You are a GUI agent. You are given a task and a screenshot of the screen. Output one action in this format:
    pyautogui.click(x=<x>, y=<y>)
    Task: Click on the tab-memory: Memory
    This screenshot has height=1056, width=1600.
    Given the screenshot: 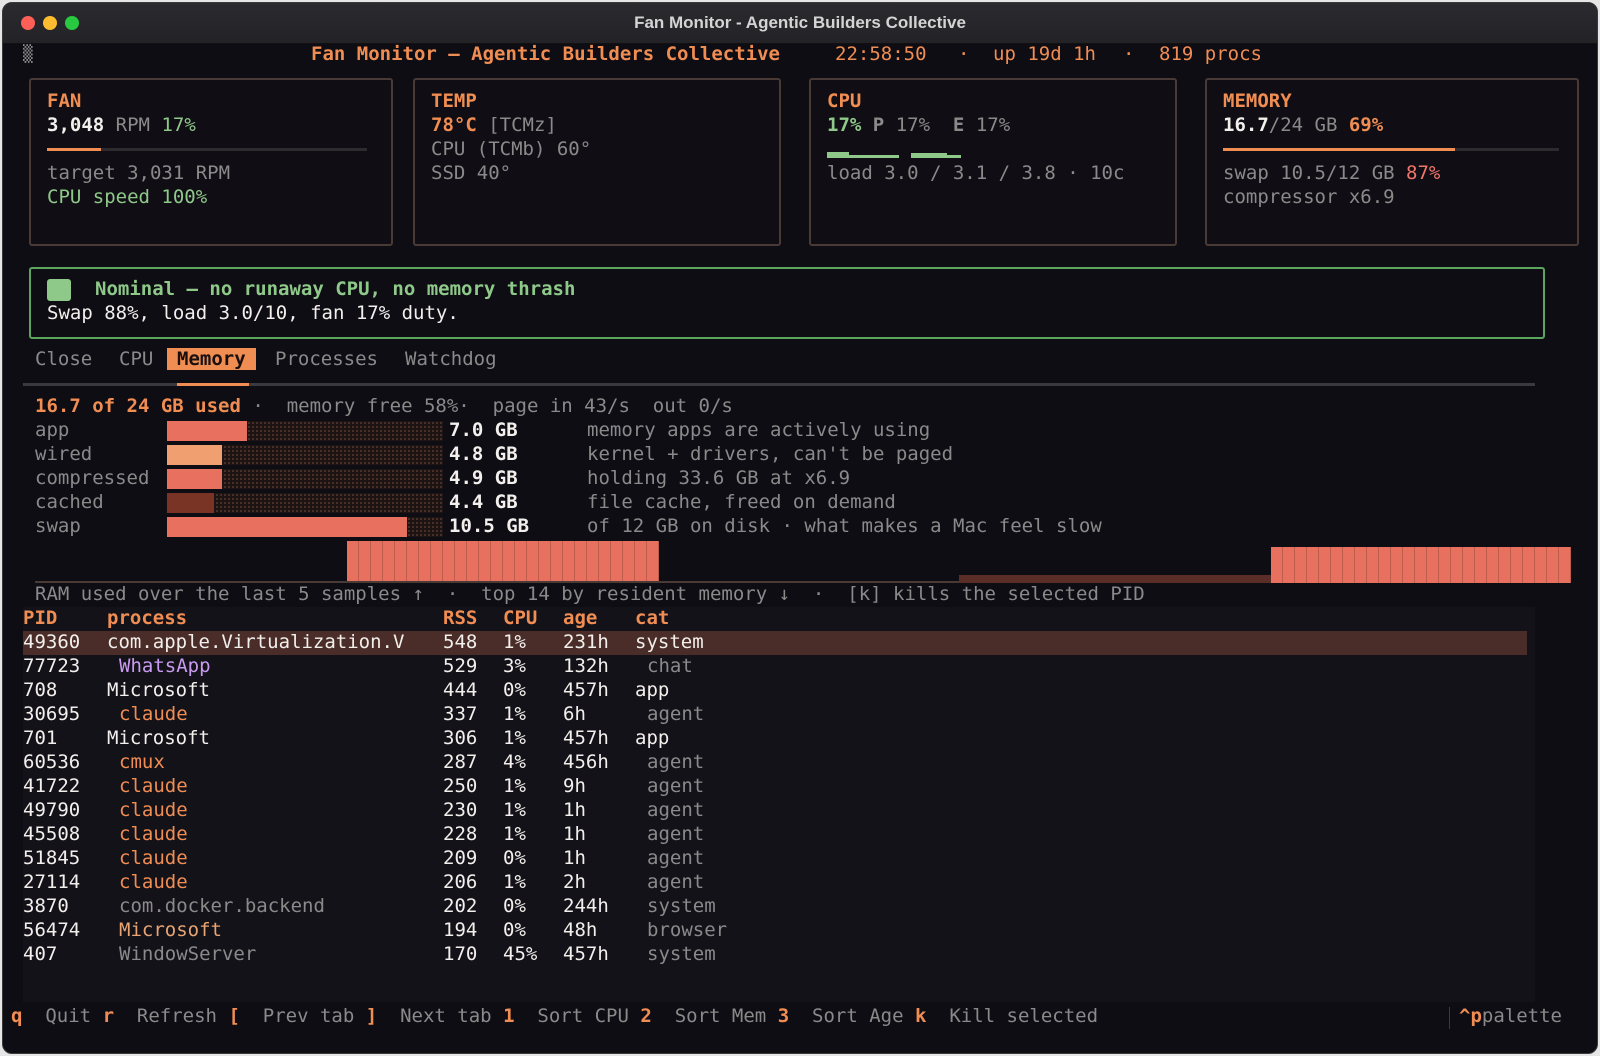 What is the action you would take?
    pyautogui.click(x=211, y=359)
    